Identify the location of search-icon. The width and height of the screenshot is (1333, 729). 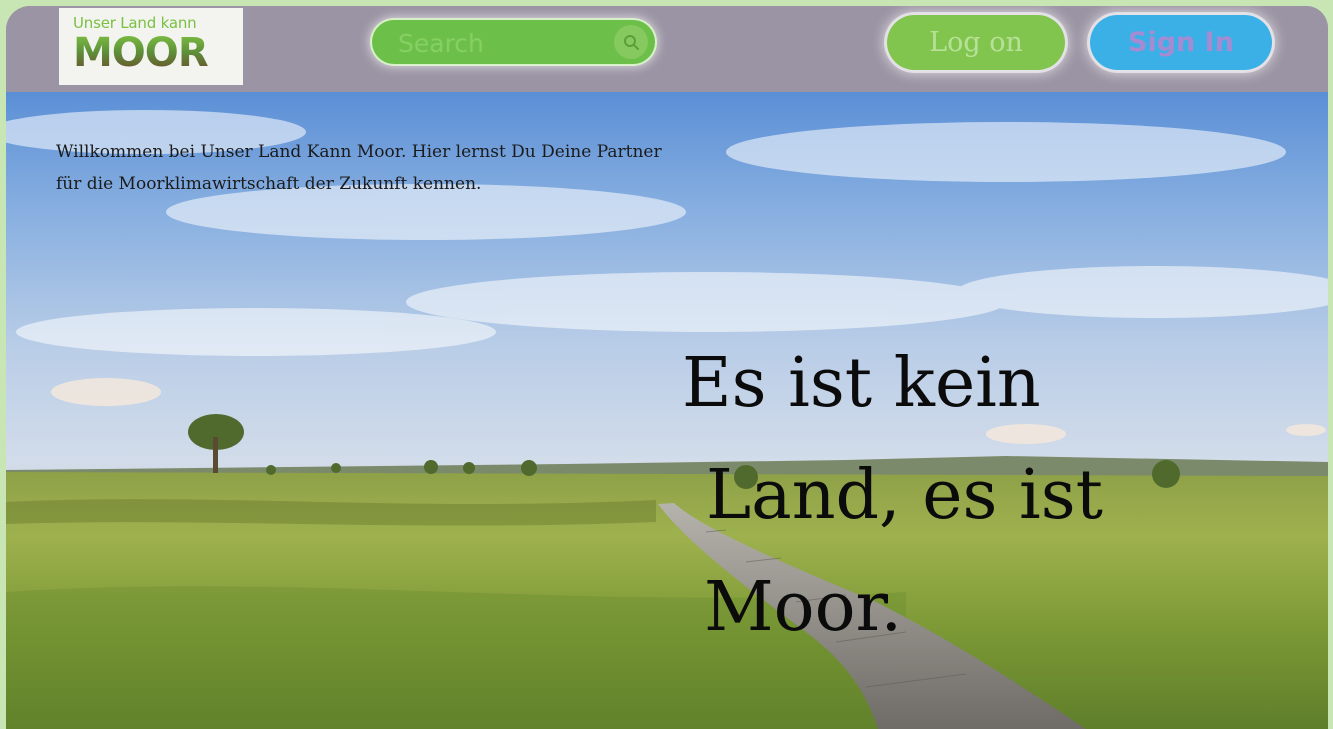
(631, 42).